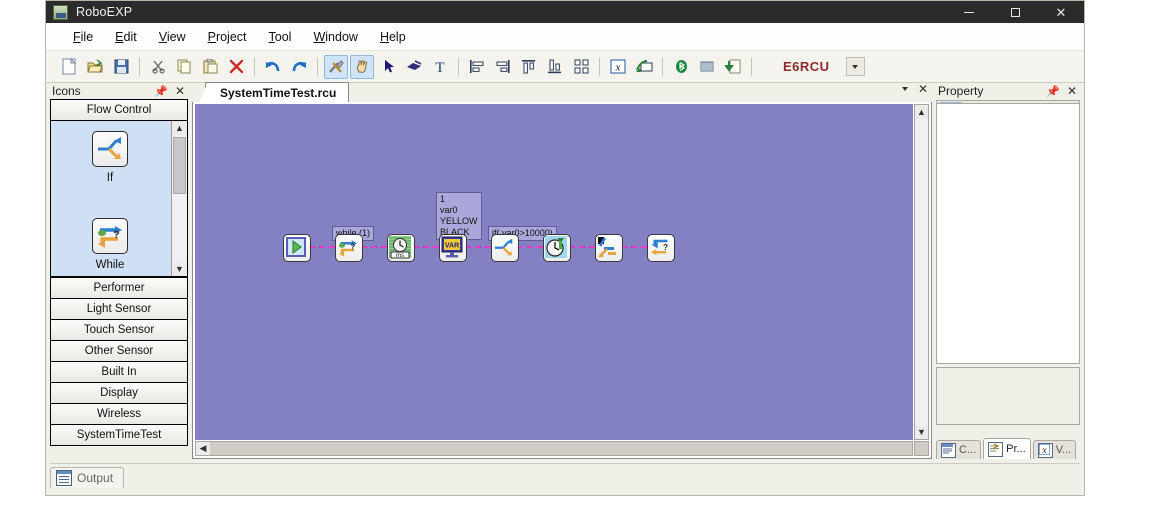  What do you see at coordinates (400, 256) in the screenshot?
I see `svg-text: ms` at bounding box center [400, 256].